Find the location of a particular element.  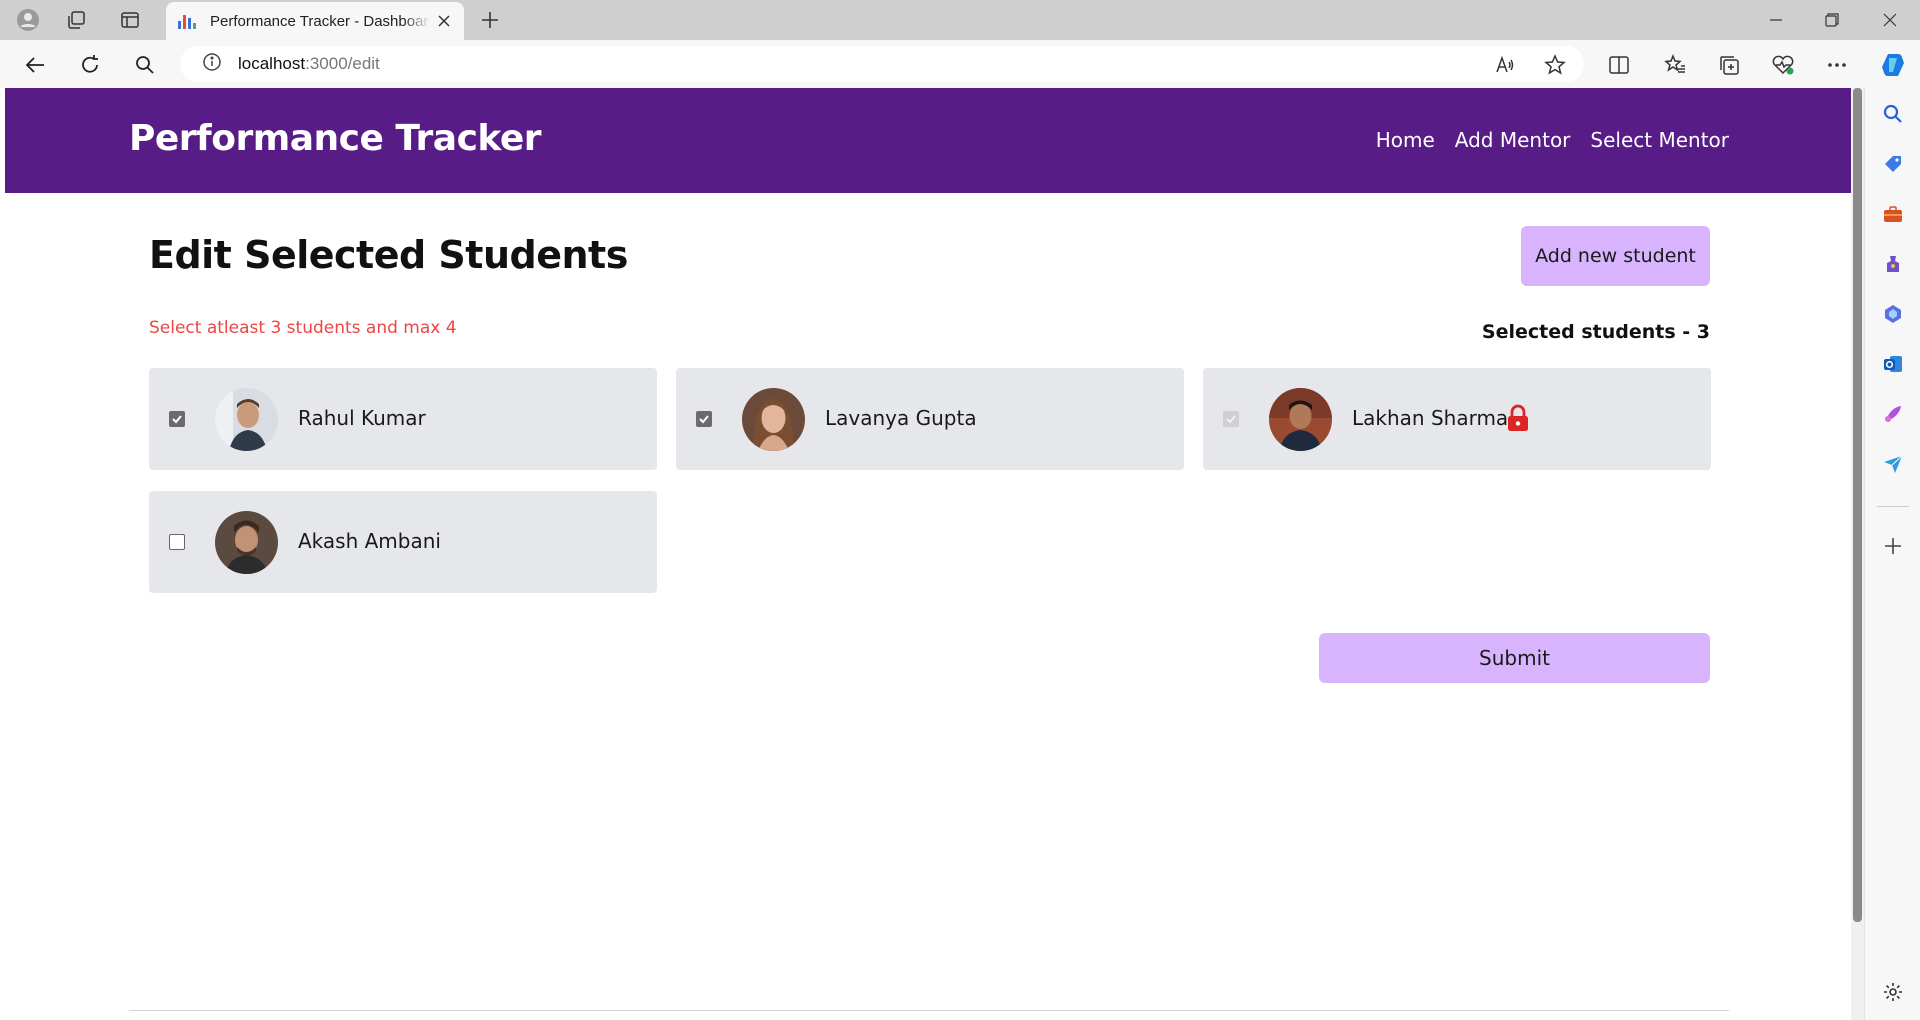

brand-title: Performance Tracker is located at coordinates (335, 138).